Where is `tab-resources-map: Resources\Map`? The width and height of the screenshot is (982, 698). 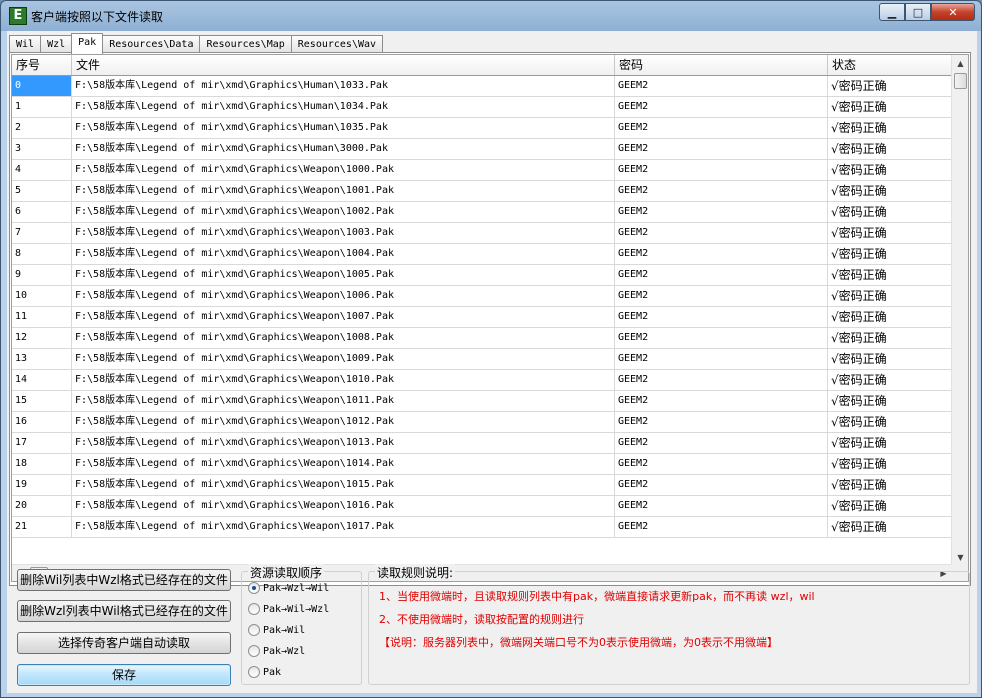 tab-resources-map: Resources\Map is located at coordinates (245, 44).